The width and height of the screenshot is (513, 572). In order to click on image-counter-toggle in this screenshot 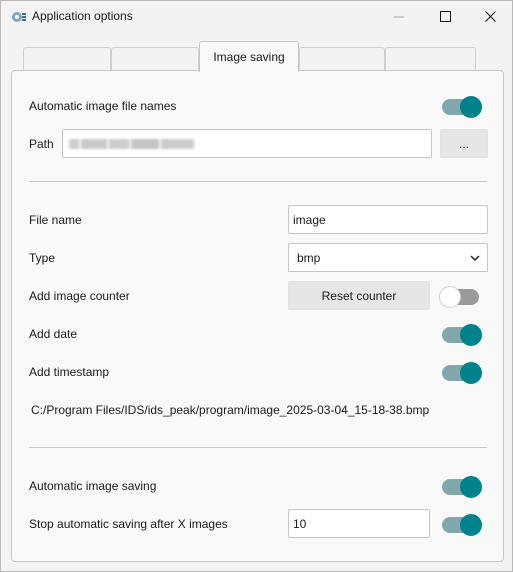, I will do `click(459, 297)`.